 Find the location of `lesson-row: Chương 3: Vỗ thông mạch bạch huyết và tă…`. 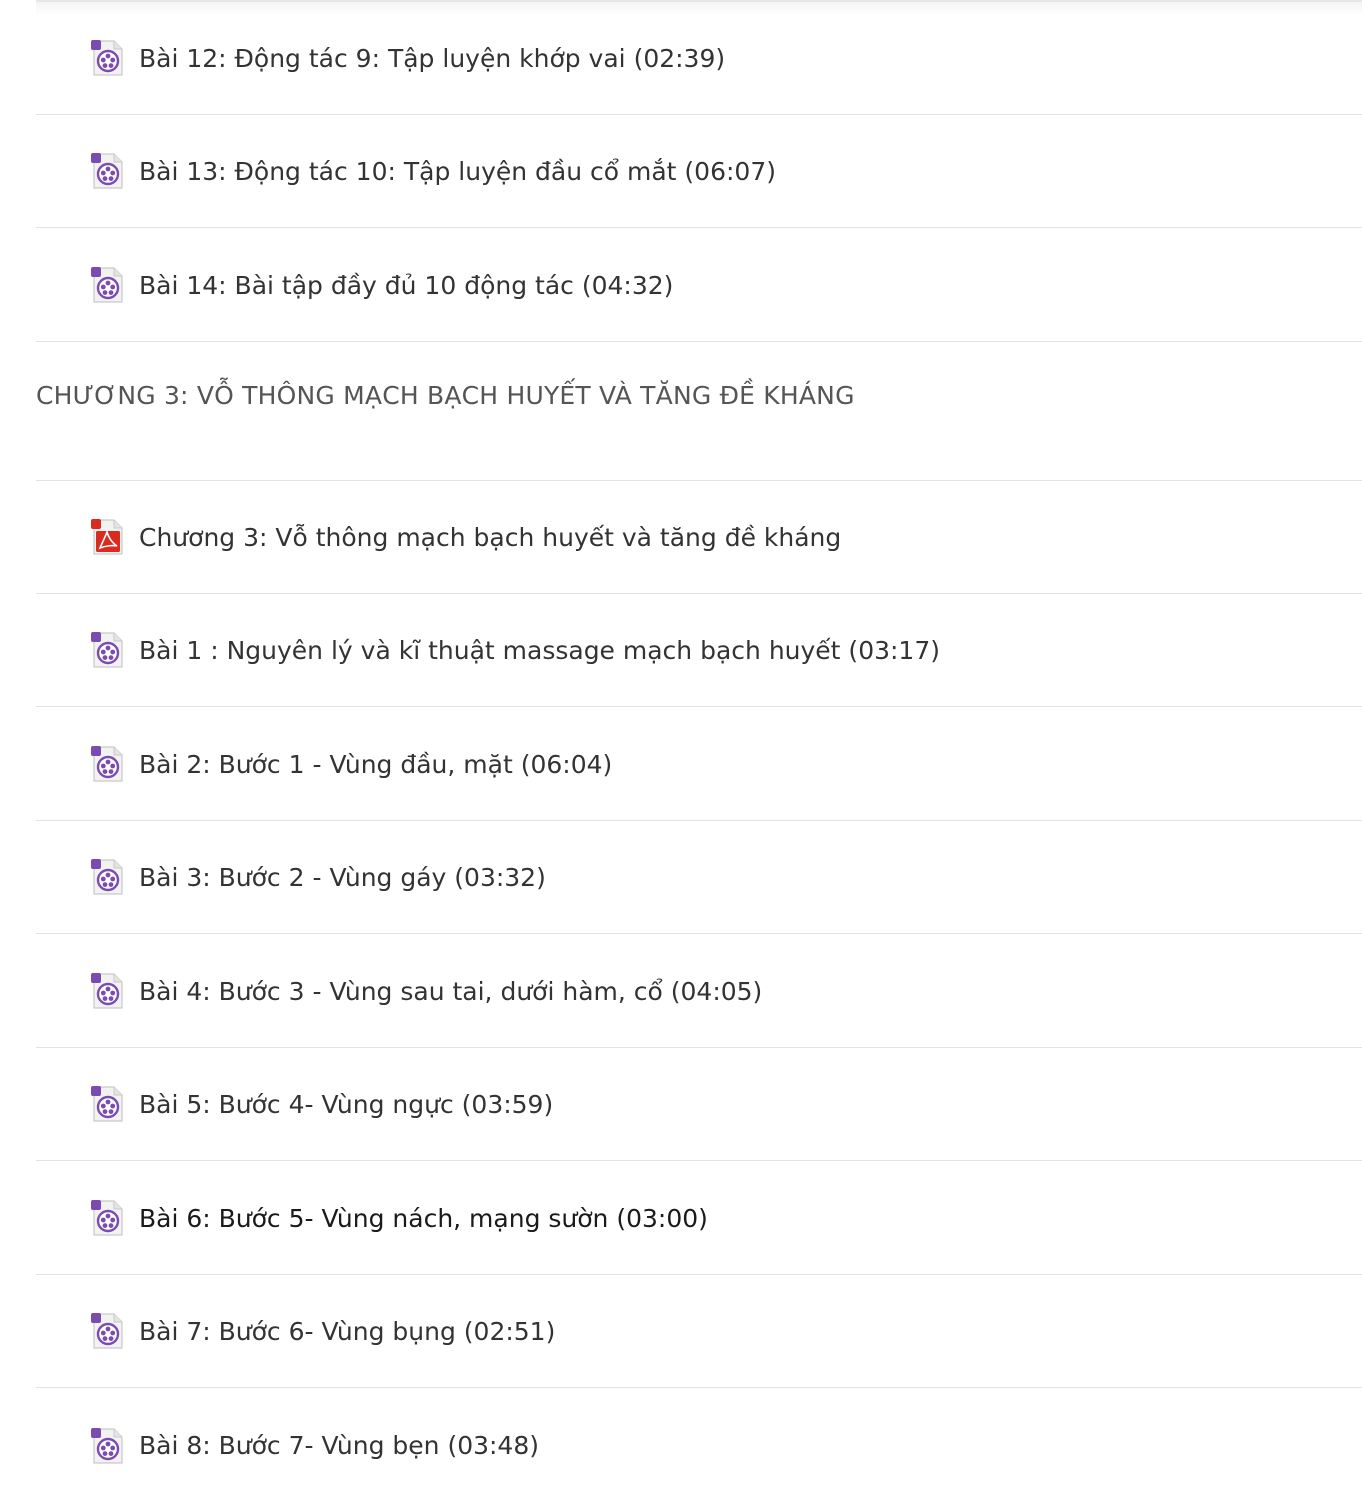

lesson-row: Chương 3: Vỗ thông mạch bạch huyết và tă… is located at coordinates (699, 537).